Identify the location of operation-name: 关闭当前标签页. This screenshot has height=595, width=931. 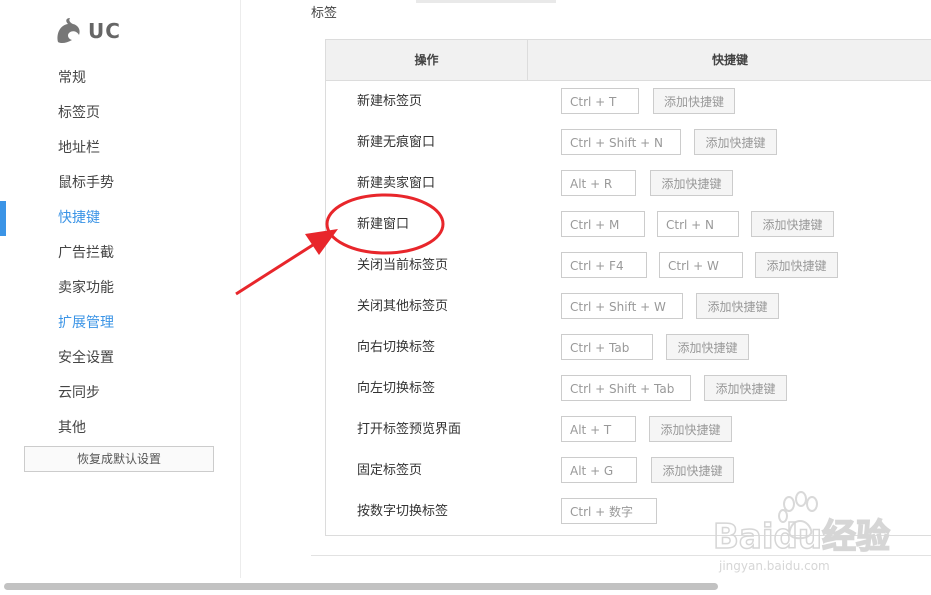
(403, 265).